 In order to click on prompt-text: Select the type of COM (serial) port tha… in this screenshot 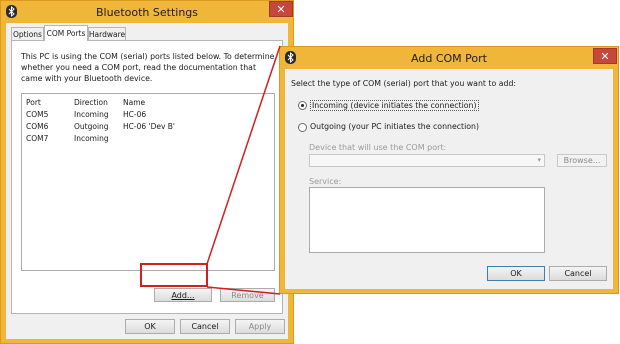, I will do `click(404, 83)`.